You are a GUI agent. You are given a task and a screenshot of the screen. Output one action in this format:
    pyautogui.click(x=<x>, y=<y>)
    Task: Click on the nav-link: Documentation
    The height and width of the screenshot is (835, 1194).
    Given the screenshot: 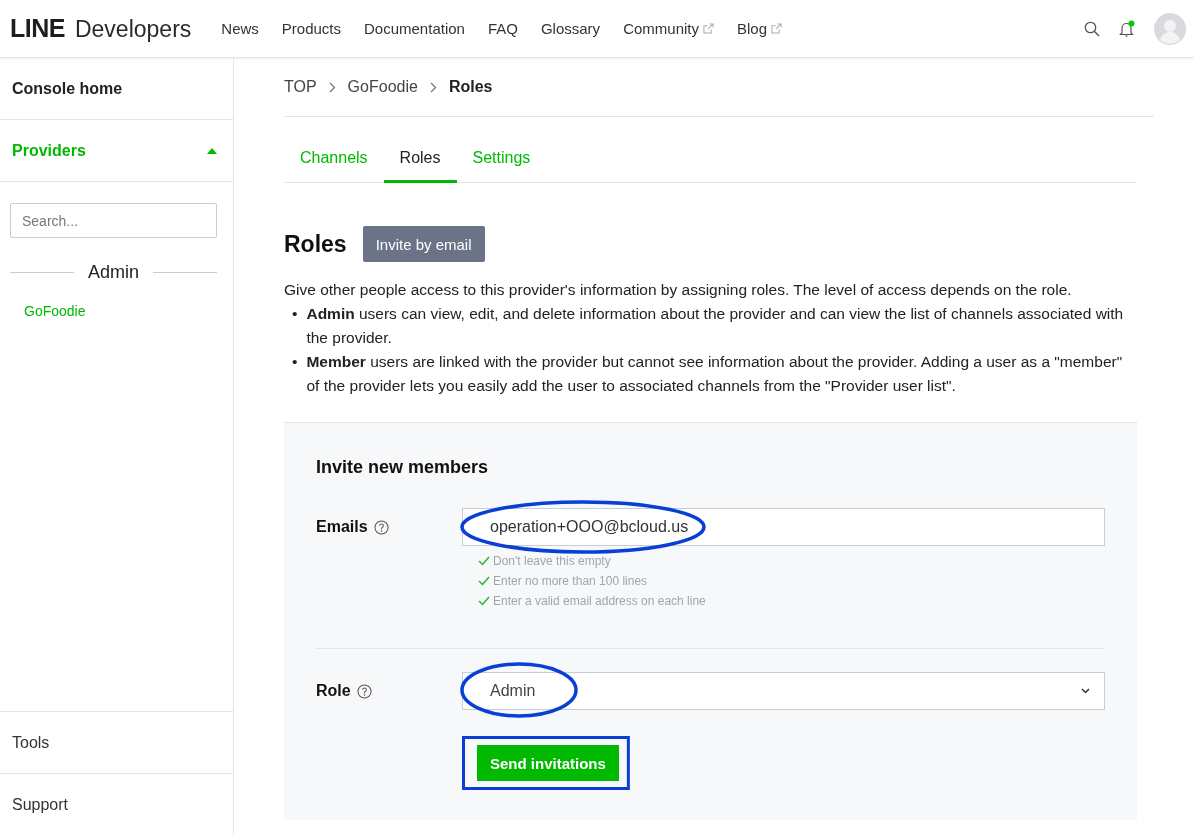 What is the action you would take?
    pyautogui.click(x=414, y=28)
    